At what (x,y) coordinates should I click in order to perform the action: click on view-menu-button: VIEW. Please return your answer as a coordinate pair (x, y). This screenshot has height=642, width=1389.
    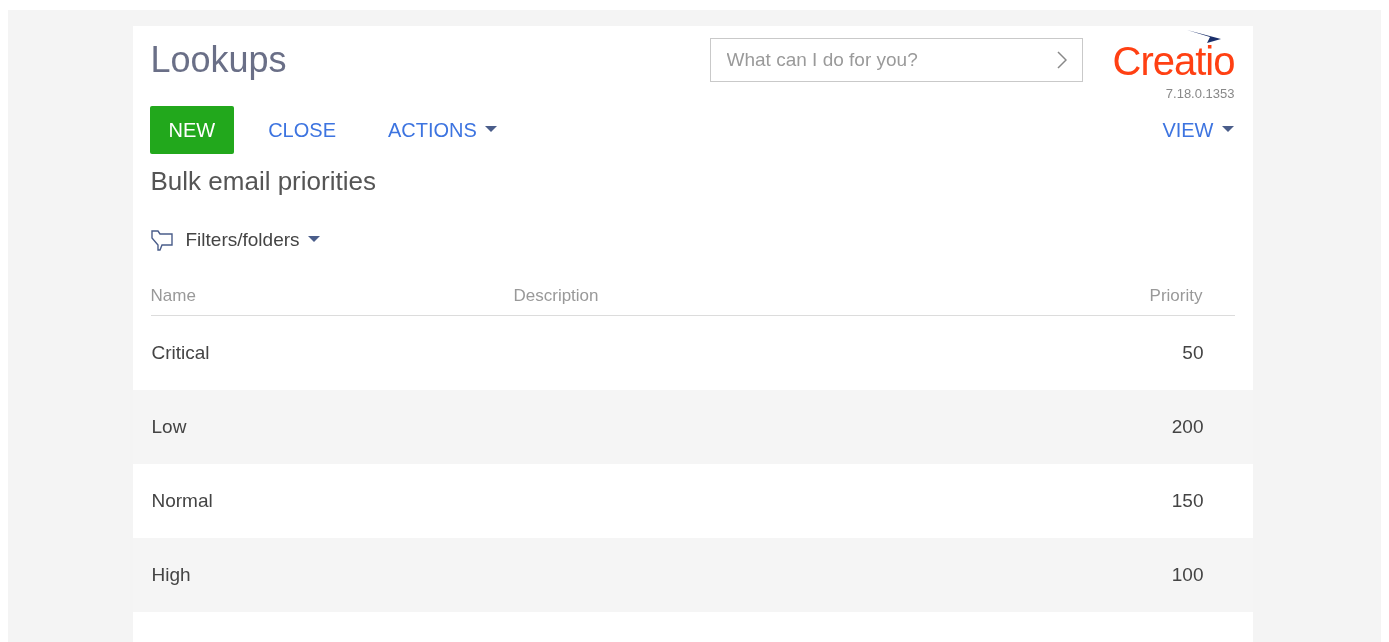
    Looking at the image, I should click on (1198, 129).